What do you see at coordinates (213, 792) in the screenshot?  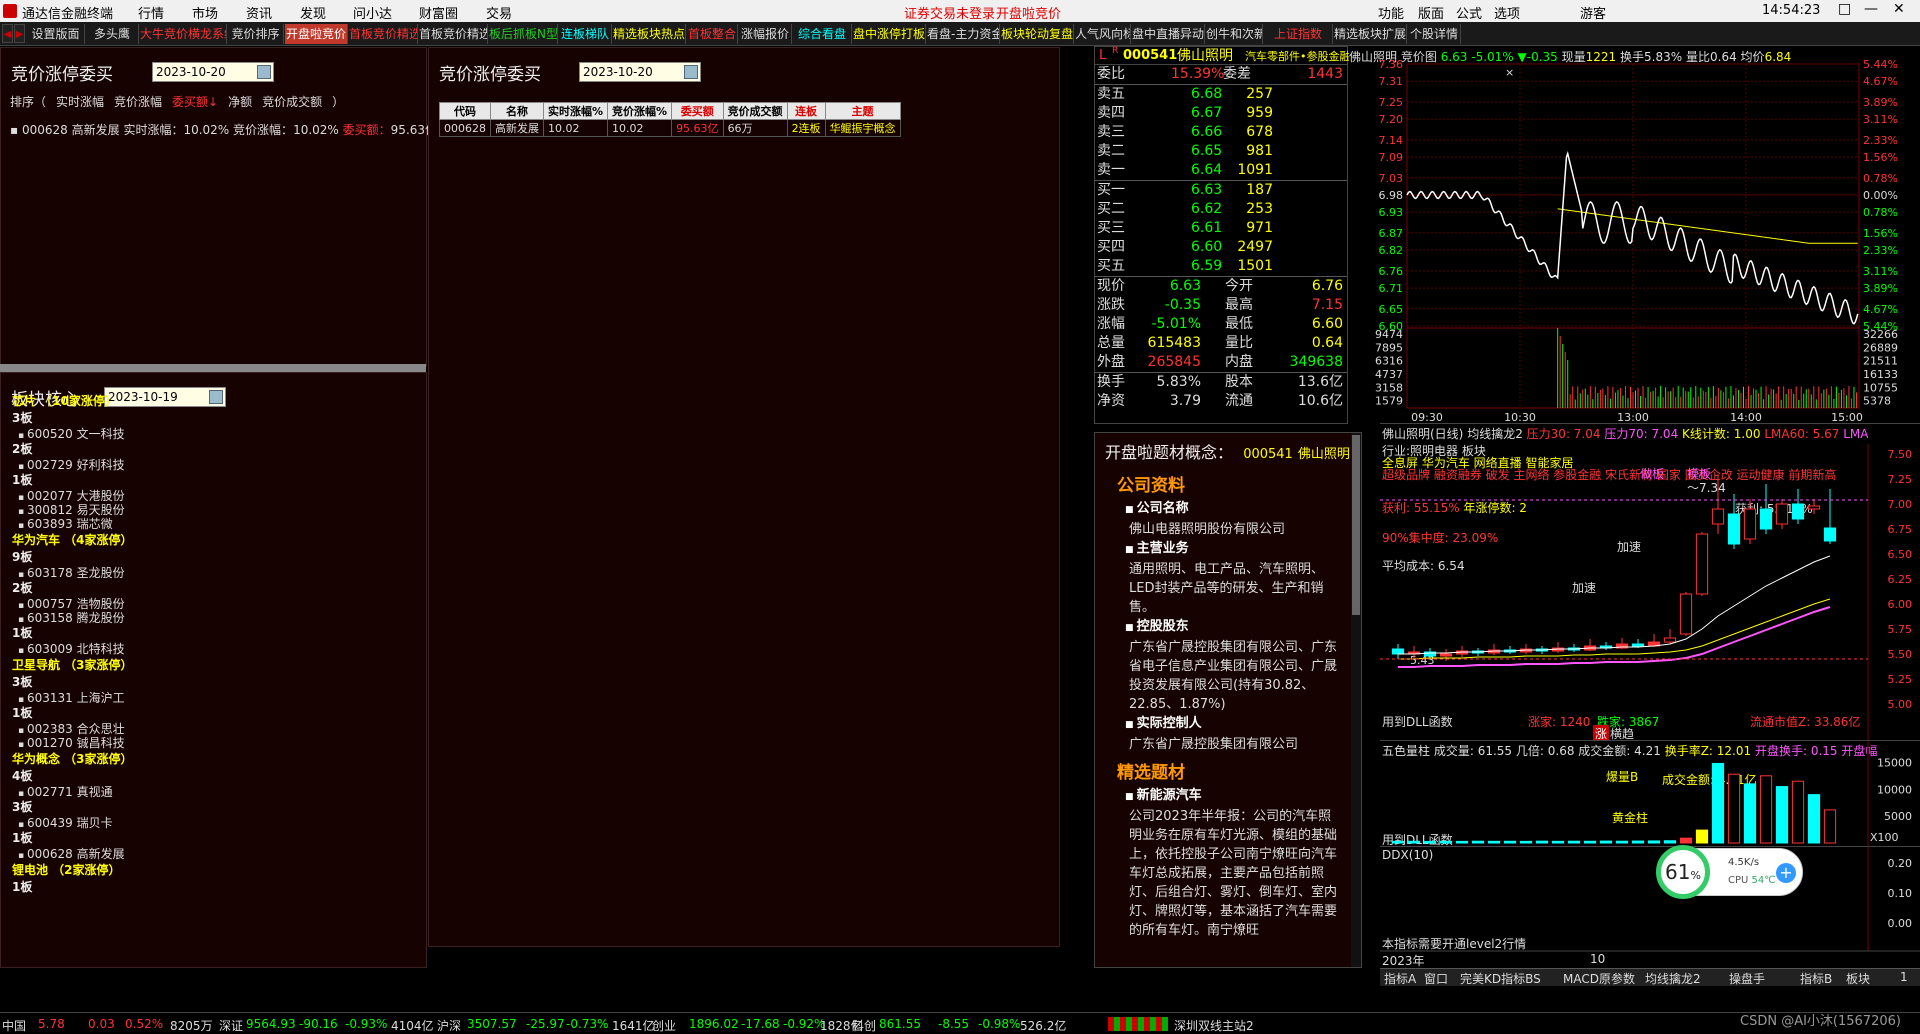 I see `sector-stock: 002771 真视通` at bounding box center [213, 792].